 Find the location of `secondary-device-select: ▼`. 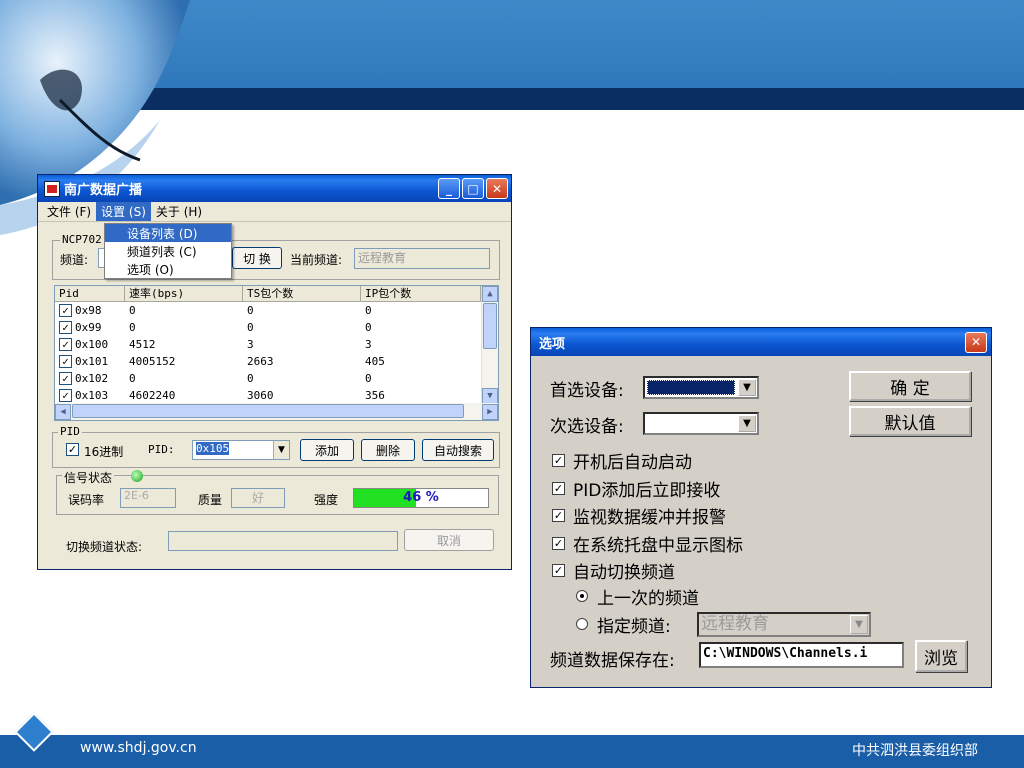

secondary-device-select: ▼ is located at coordinates (701, 423).